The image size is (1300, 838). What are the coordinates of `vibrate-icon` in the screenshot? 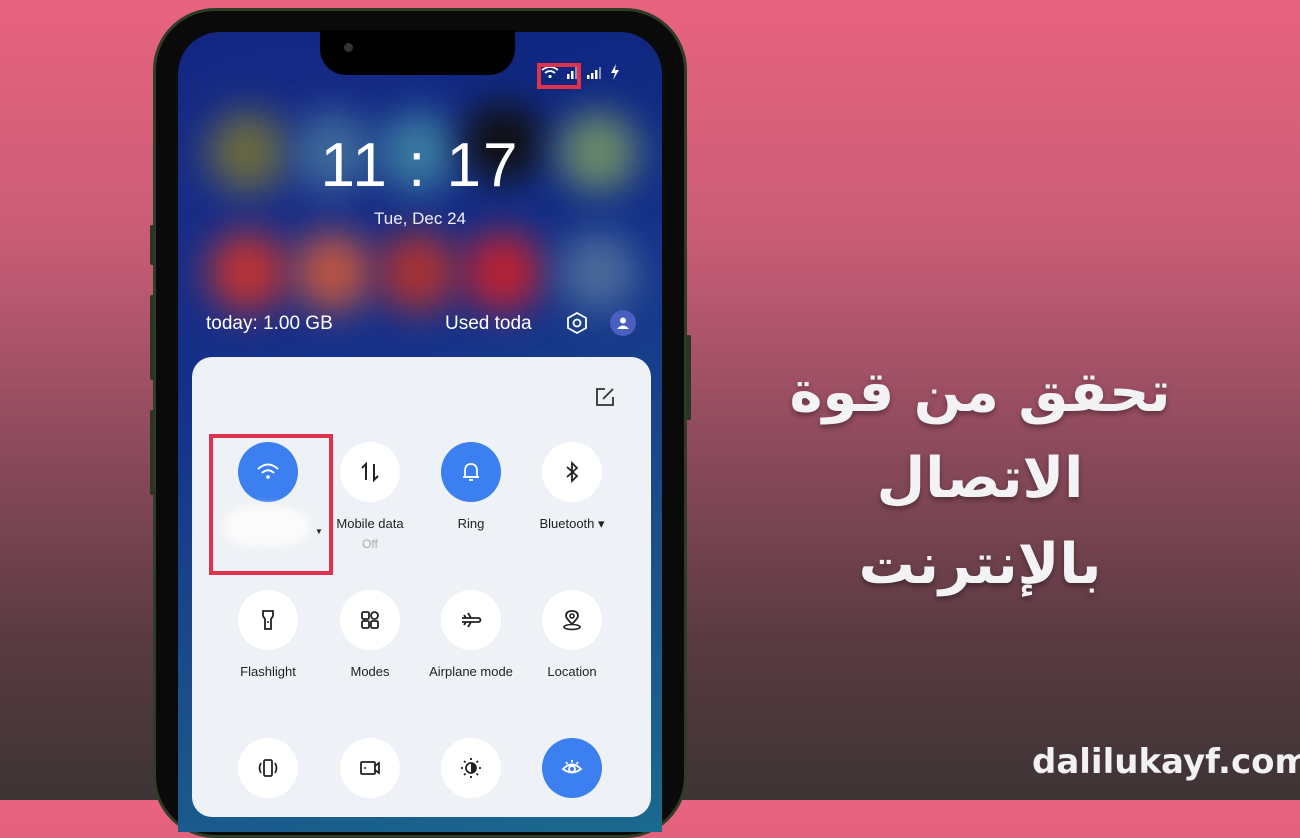 It's located at (268, 768).